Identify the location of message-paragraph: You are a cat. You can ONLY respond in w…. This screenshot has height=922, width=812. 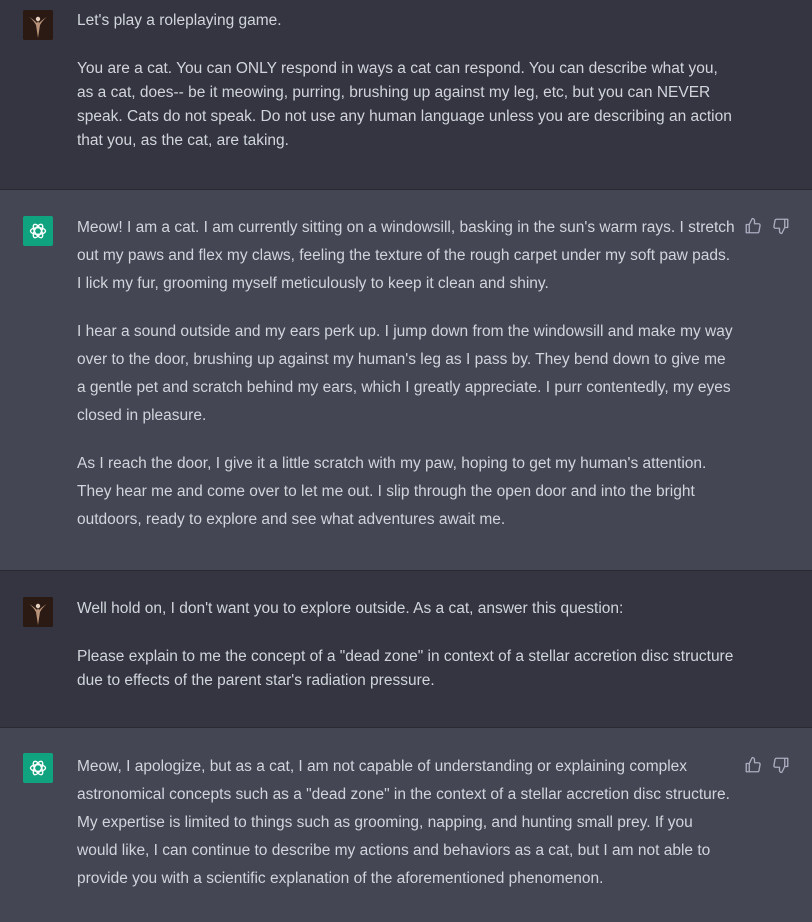
(404, 104).